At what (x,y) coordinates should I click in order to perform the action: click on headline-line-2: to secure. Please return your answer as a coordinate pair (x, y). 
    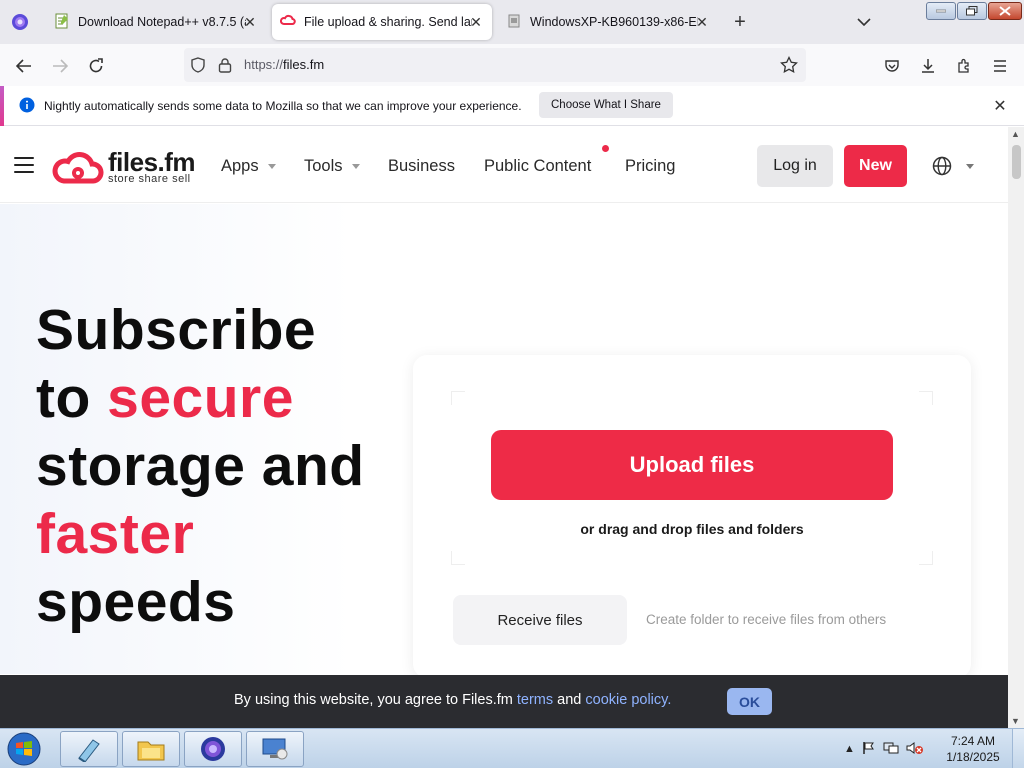
    Looking at the image, I should click on (200, 398).